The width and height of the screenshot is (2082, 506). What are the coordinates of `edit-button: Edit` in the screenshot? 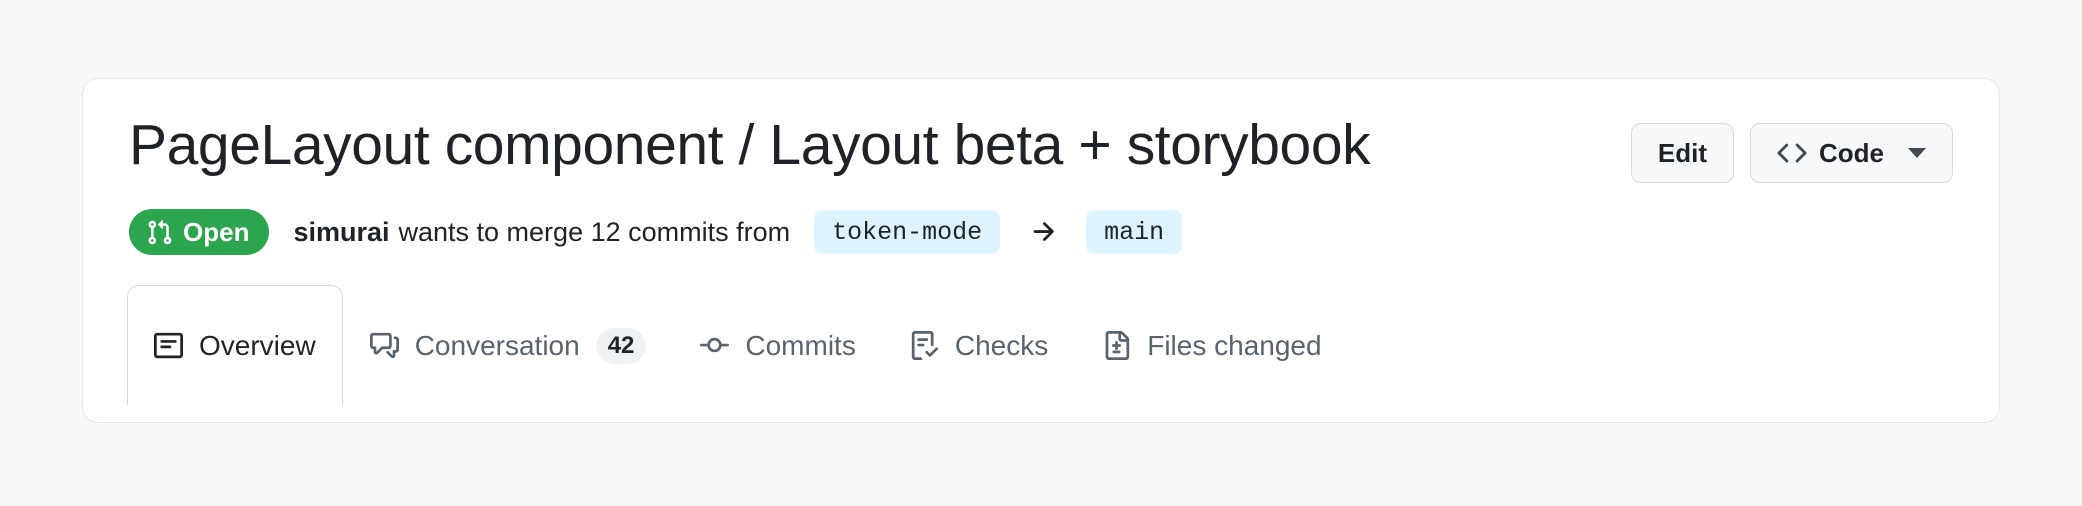 It's located at (1682, 153).